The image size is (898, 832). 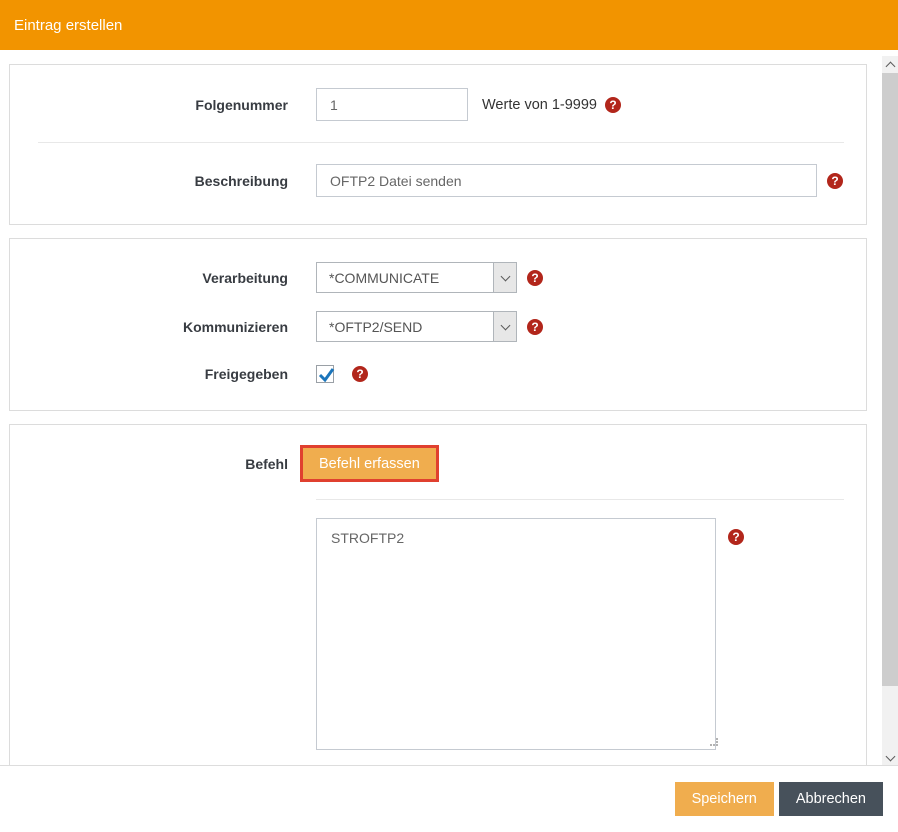 What do you see at coordinates (890, 757) in the screenshot?
I see `scroll-down-icon` at bounding box center [890, 757].